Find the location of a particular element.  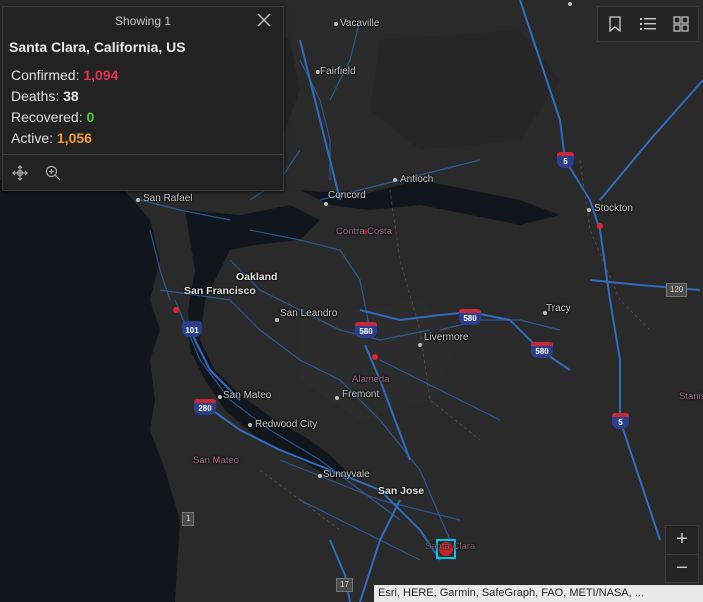

map-label-redwood-city: Redwood City is located at coordinates (286, 424).